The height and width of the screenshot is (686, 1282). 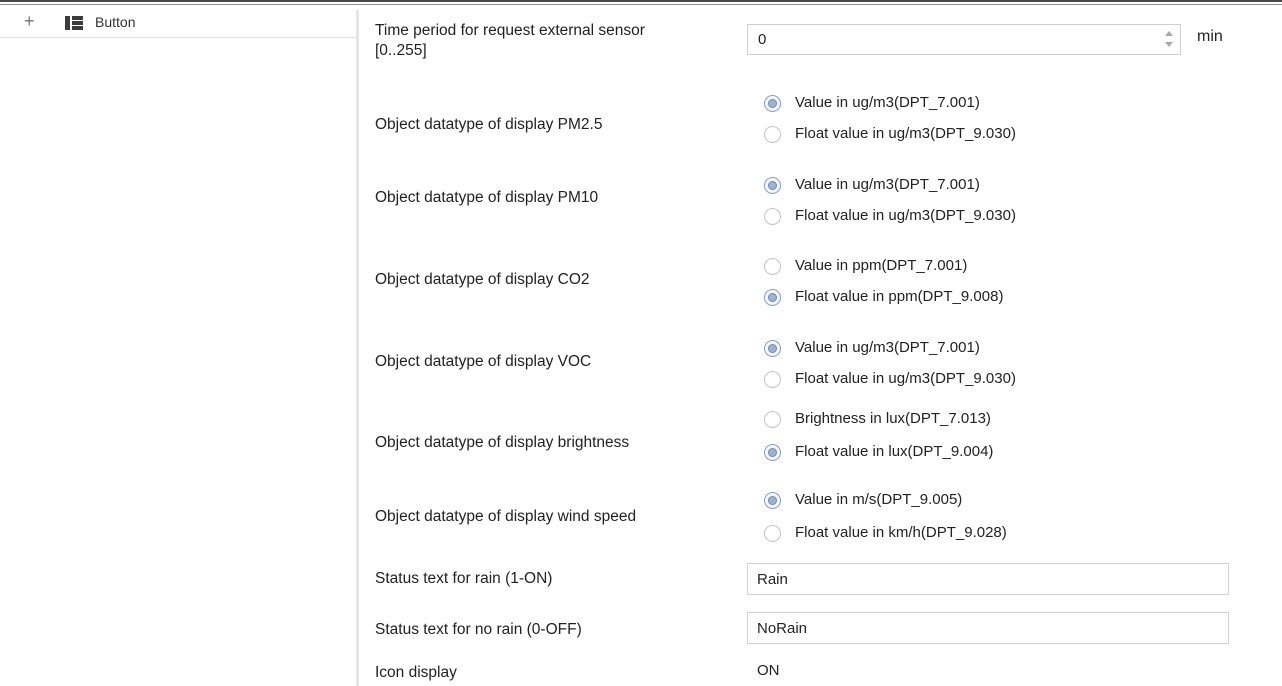 What do you see at coordinates (905, 216) in the screenshot?
I see `pm10-option-2-label: Float value in ug/m3(DPT_9.030)` at bounding box center [905, 216].